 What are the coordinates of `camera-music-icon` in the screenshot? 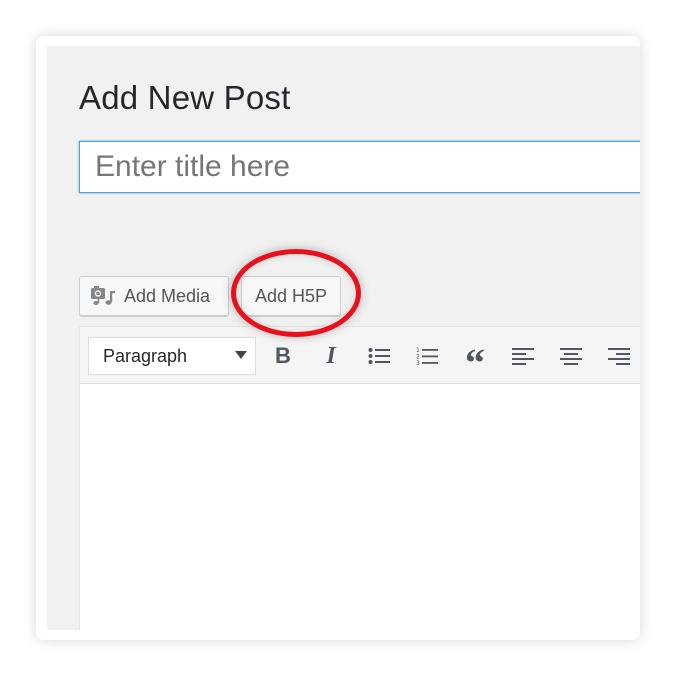 It's located at (103, 296).